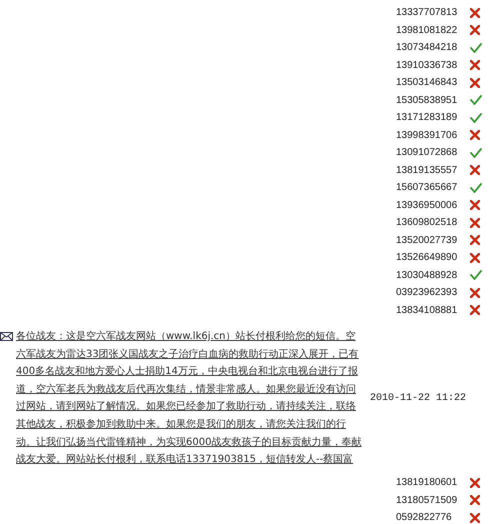 This screenshot has height=524, width=500. I want to click on phone-number: 03923962393, so click(427, 292).